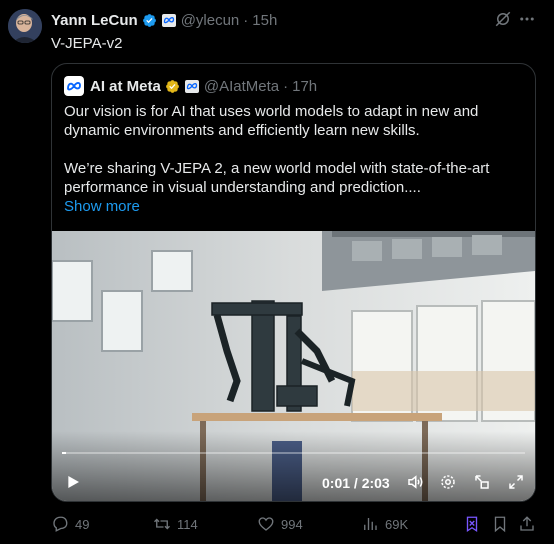 This screenshot has height=544, width=554. What do you see at coordinates (168, 20) in the screenshot?
I see `affiliate-meta-icon` at bounding box center [168, 20].